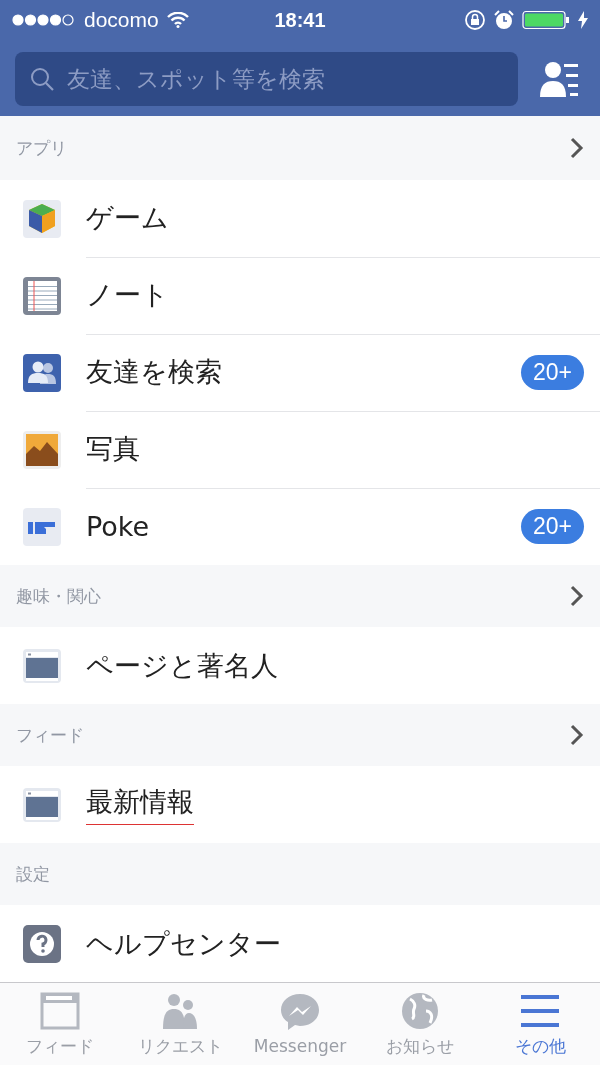 The image size is (600, 1065). I want to click on wifi-icon, so click(177, 20).